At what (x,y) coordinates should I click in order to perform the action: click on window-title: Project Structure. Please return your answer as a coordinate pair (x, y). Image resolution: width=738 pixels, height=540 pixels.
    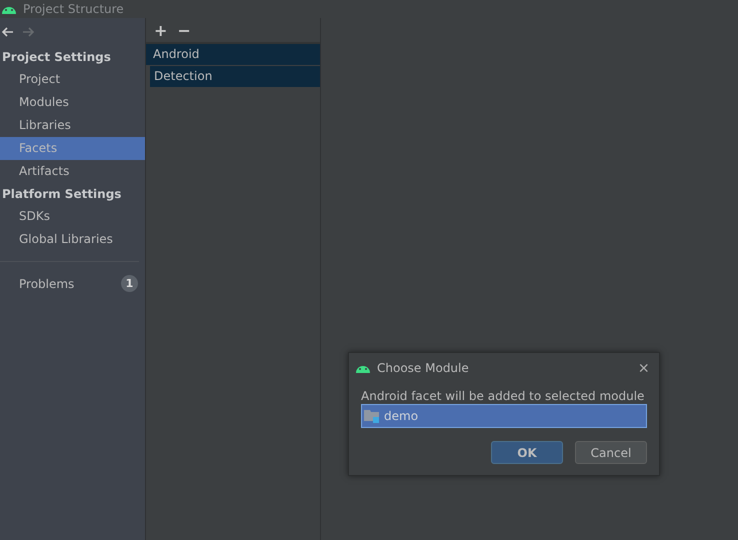
    Looking at the image, I should click on (73, 9).